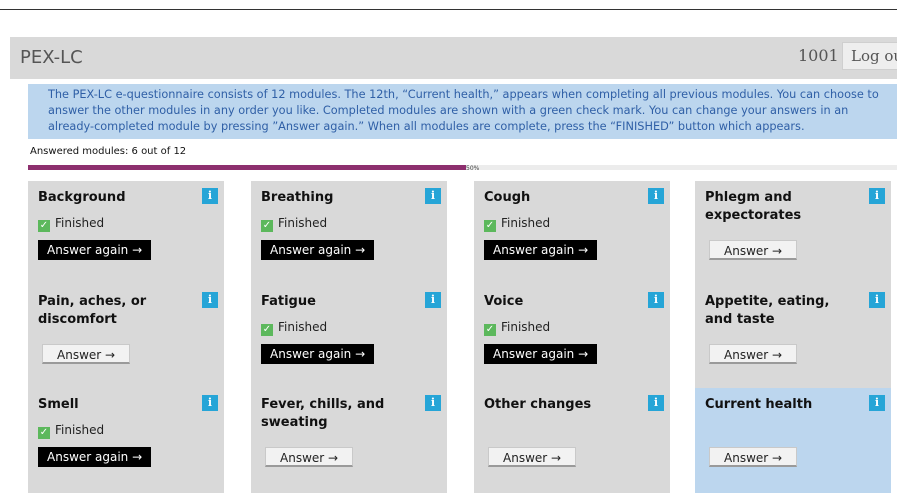 This screenshot has height=493, width=897. What do you see at coordinates (453, 58) in the screenshot?
I see `app-header: PEX-LC 1001 Log out` at bounding box center [453, 58].